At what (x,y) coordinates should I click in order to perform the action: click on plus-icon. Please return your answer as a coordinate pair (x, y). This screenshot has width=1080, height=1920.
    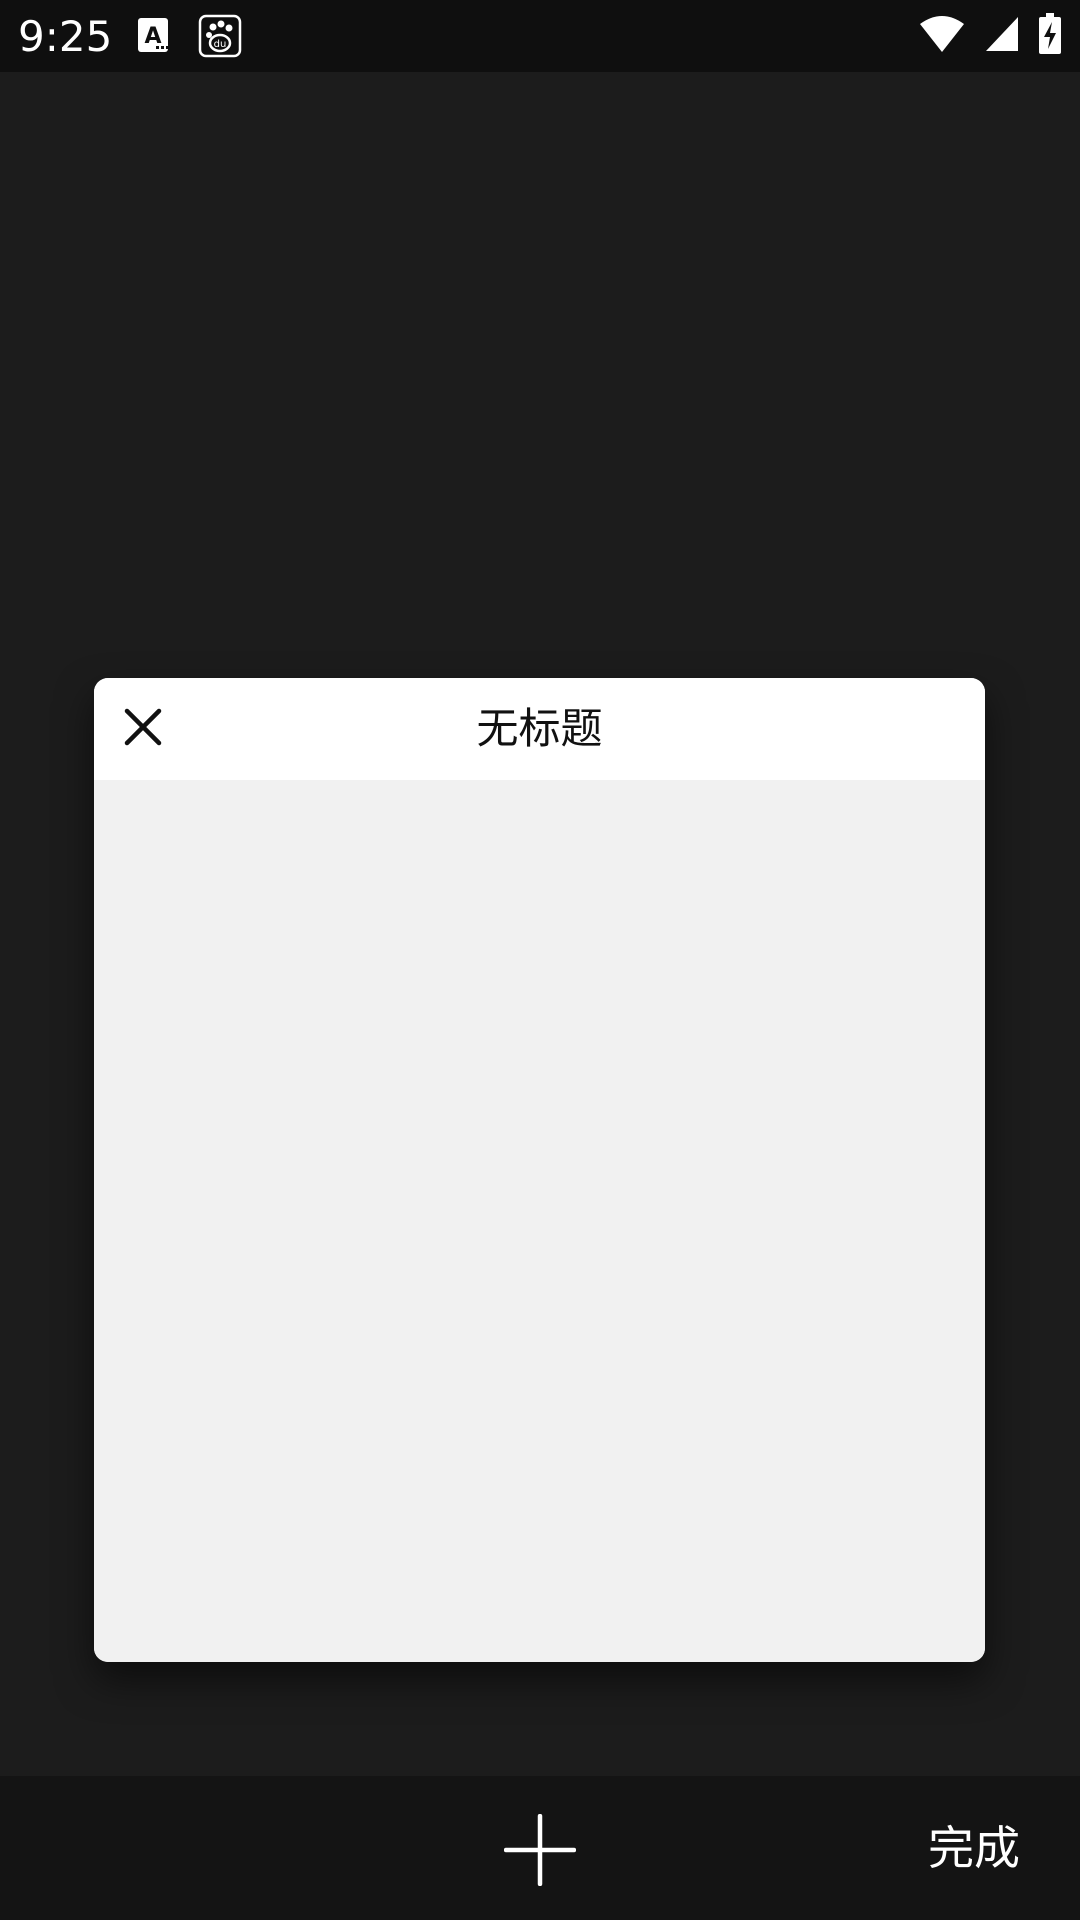
    Looking at the image, I should click on (540, 1851).